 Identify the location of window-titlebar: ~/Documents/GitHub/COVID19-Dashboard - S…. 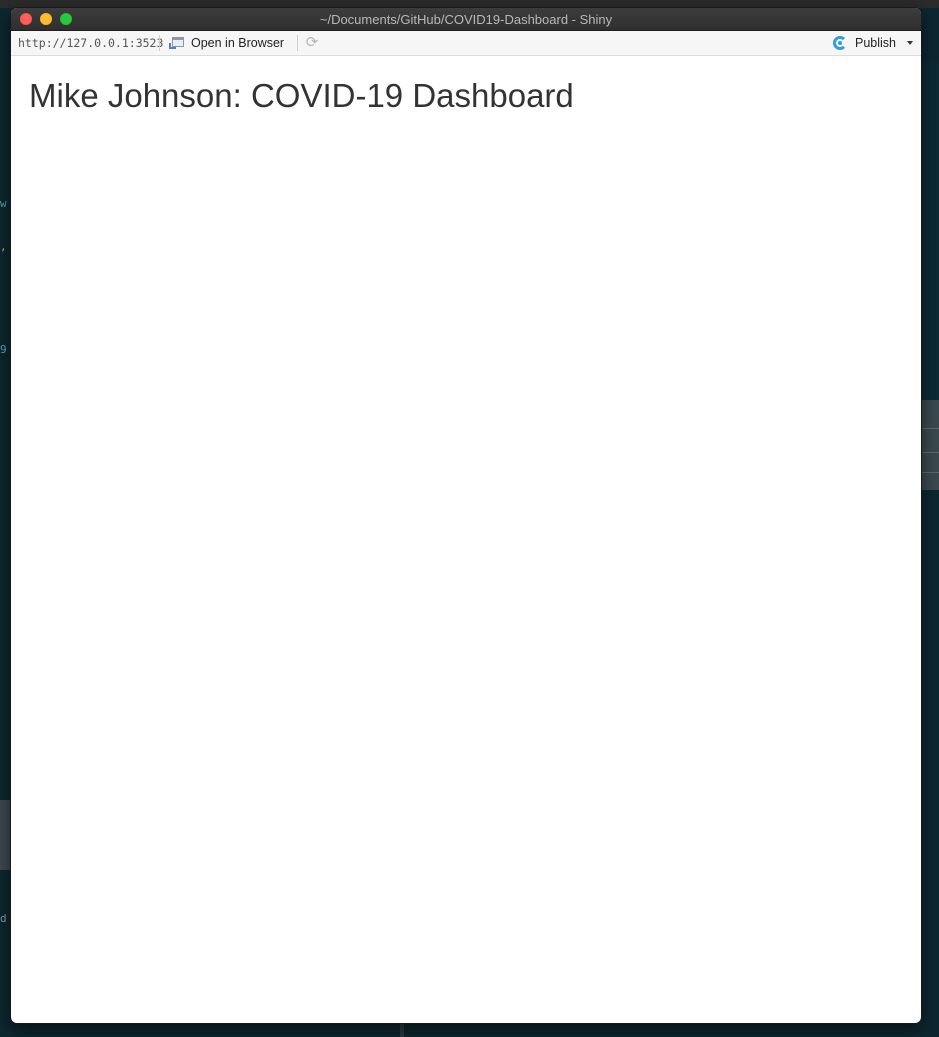
(466, 19).